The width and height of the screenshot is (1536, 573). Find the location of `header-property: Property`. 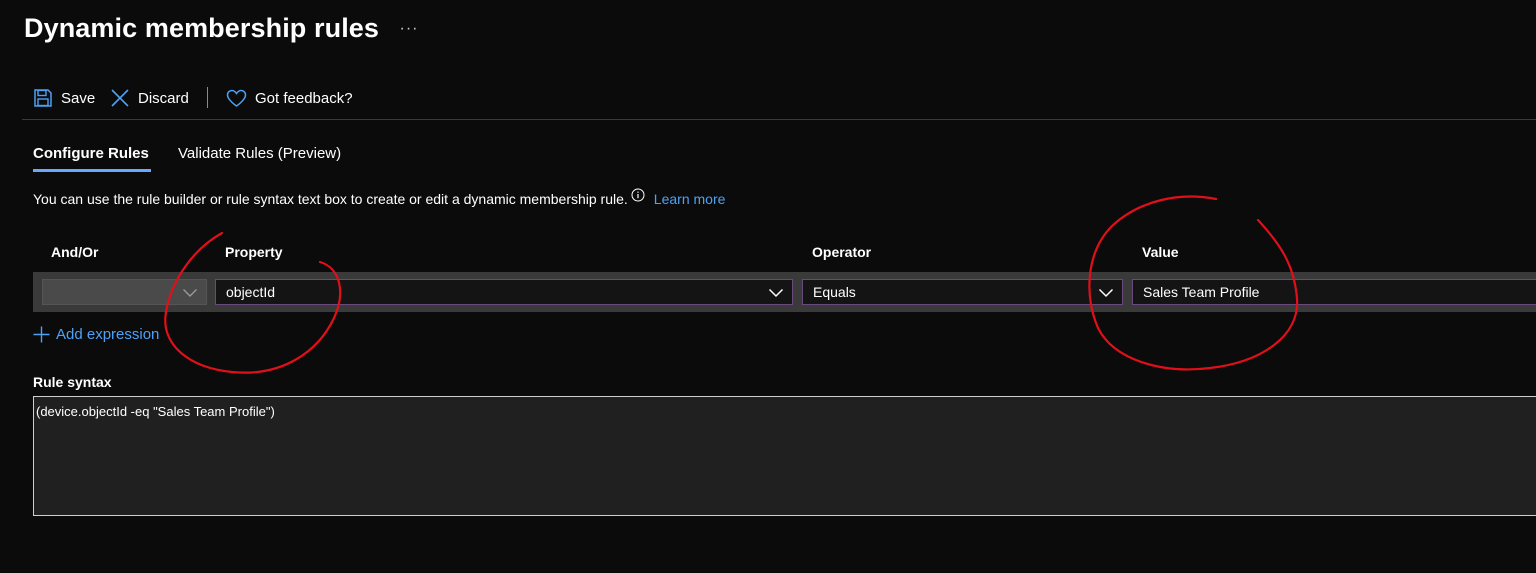

header-property: Property is located at coordinates (254, 252).